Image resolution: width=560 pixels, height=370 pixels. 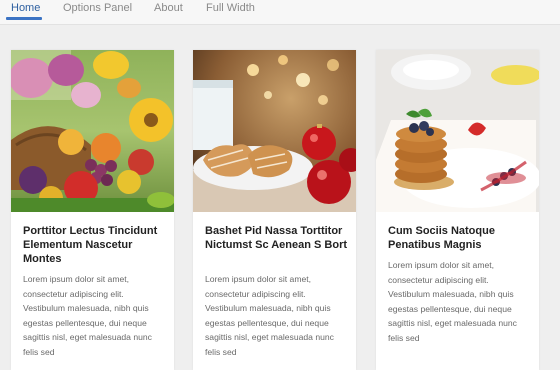 I want to click on post-thumbnail-cookies-ornaments, so click(x=274, y=131).